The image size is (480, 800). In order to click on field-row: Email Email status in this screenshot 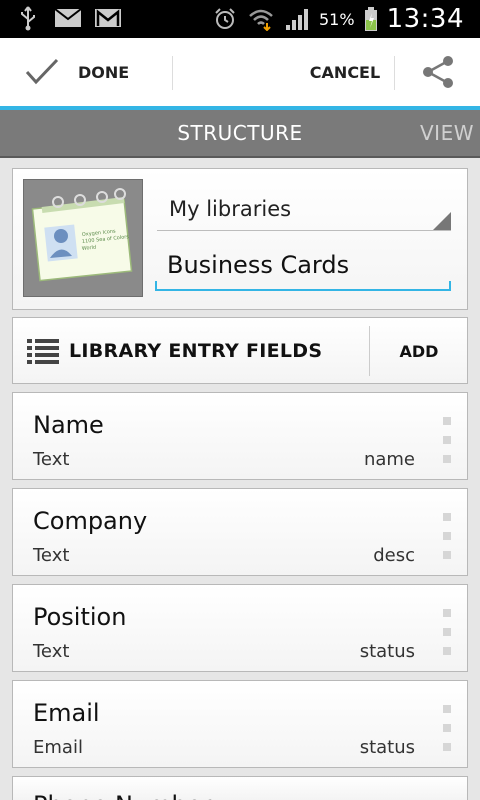, I will do `click(240, 724)`.